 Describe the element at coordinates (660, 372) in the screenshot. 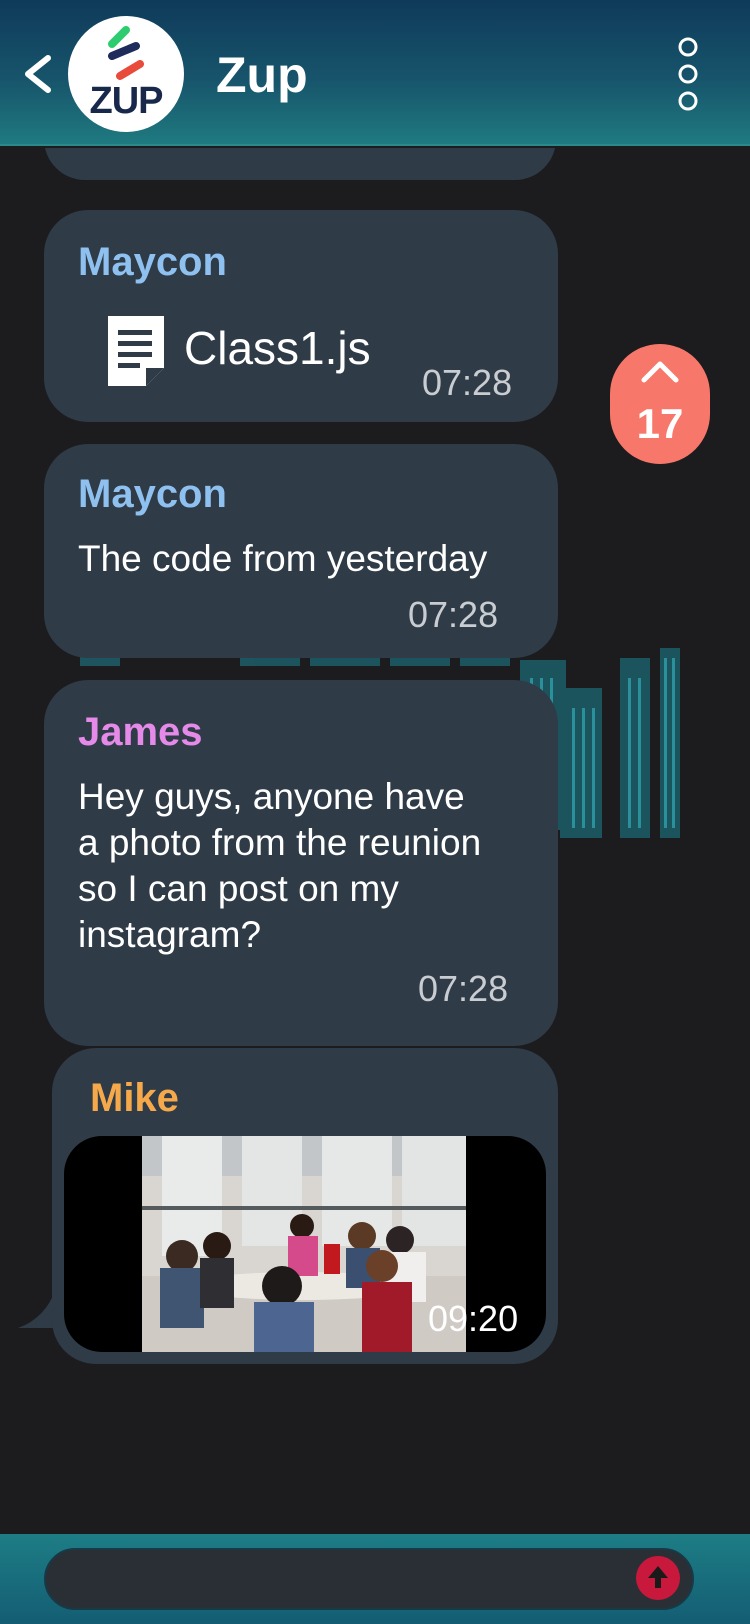

I see `chevron-up-icon` at that location.